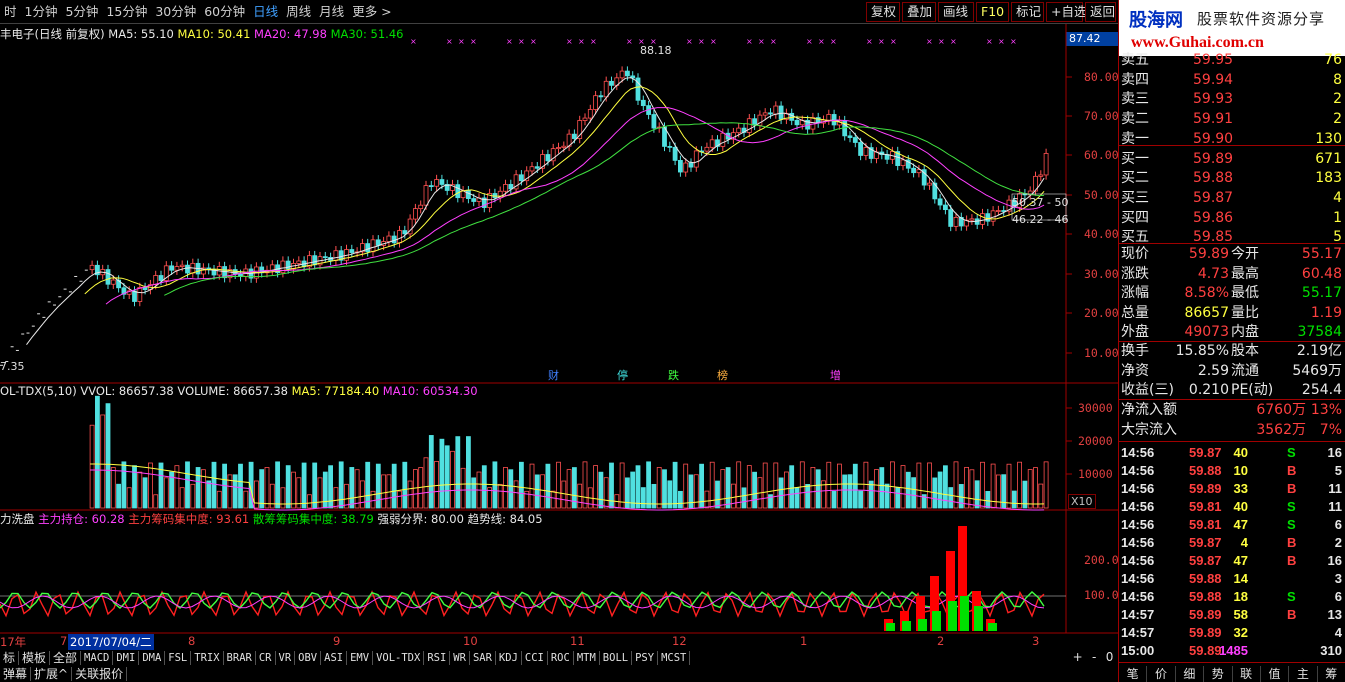 The height and width of the screenshot is (682, 1345). Describe the element at coordinates (1110, 658) in the screenshot. I see `zoom-button-2: 0` at that location.